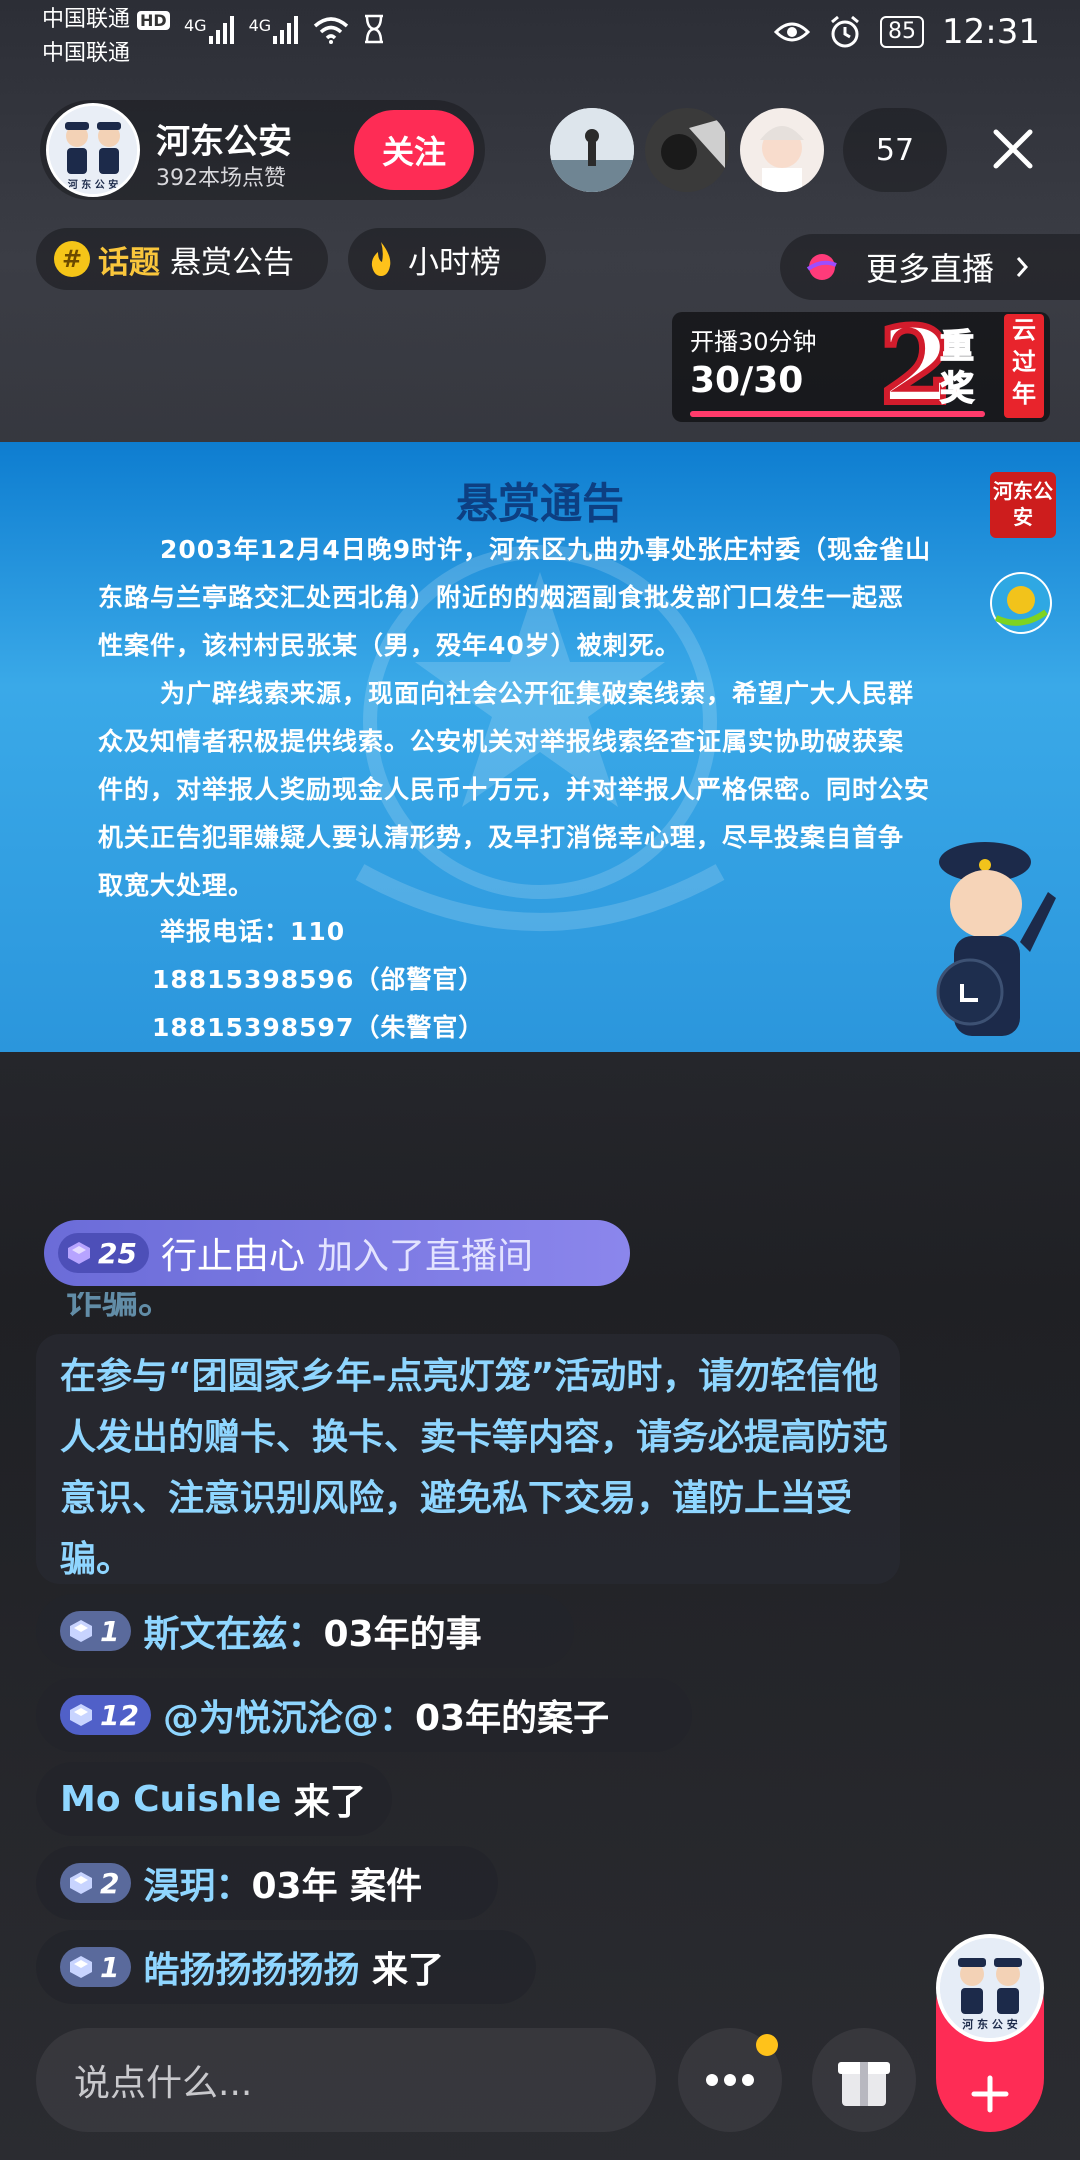 This screenshot has width=1080, height=2160. What do you see at coordinates (539, 503) in the screenshot?
I see `notice-title: 悬赏通告` at bounding box center [539, 503].